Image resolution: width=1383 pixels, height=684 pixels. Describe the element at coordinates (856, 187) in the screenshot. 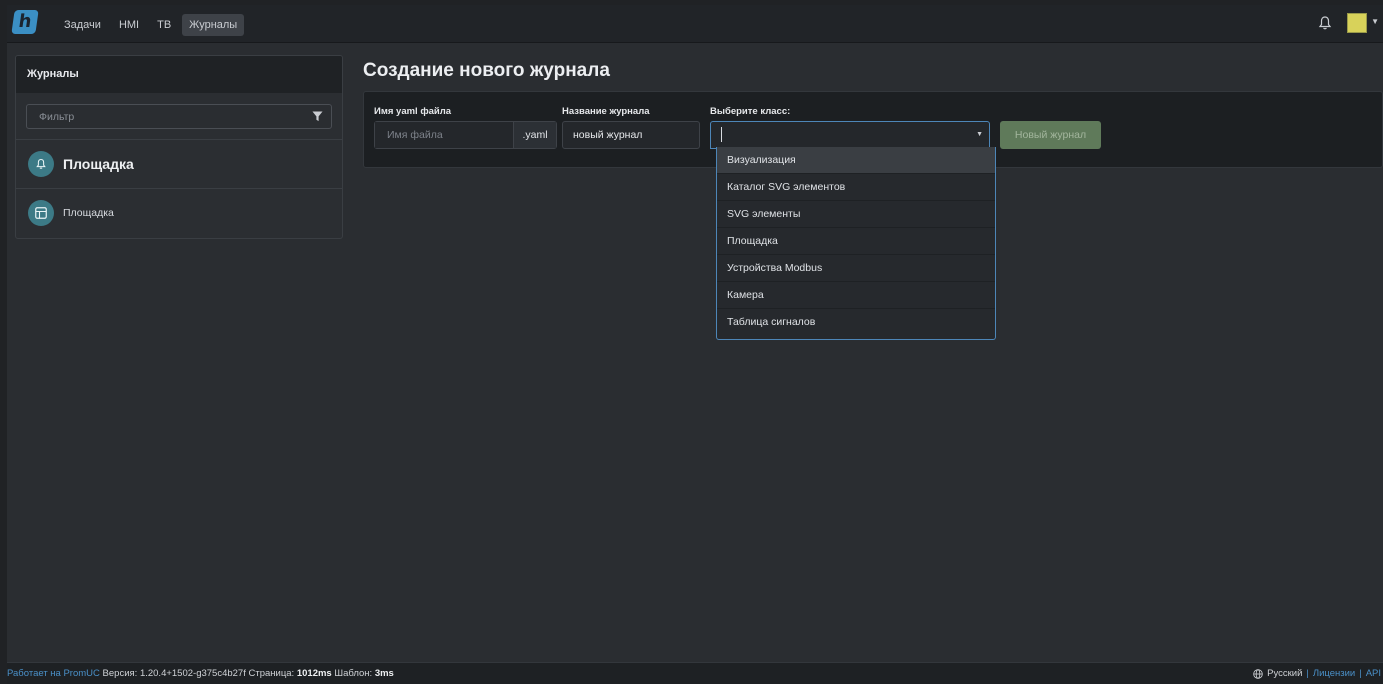

I see `dropdown-option: Каталог SVG элементов` at that location.